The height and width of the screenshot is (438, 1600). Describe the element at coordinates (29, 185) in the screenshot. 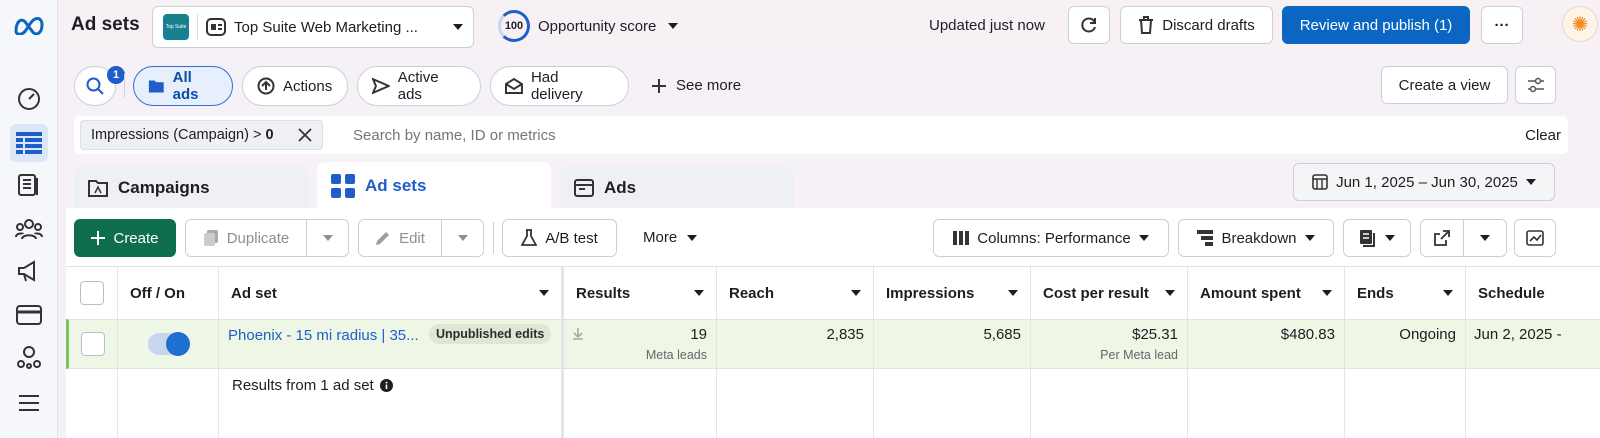

I see `pages-icon` at that location.